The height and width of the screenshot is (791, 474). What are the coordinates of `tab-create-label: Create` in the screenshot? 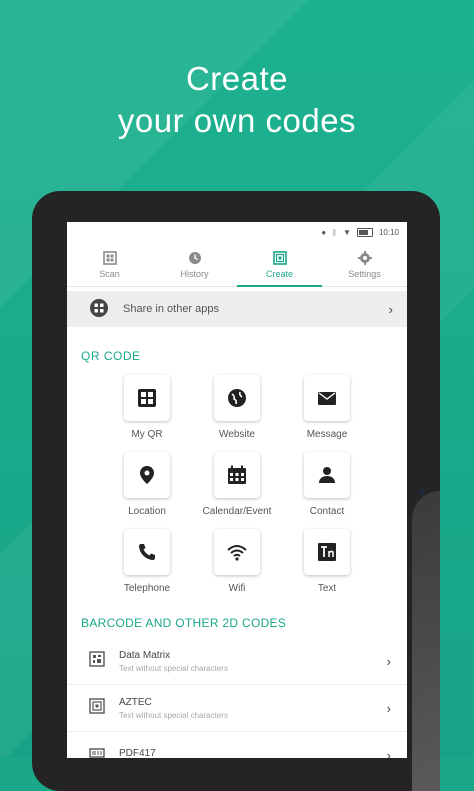 It's located at (279, 273).